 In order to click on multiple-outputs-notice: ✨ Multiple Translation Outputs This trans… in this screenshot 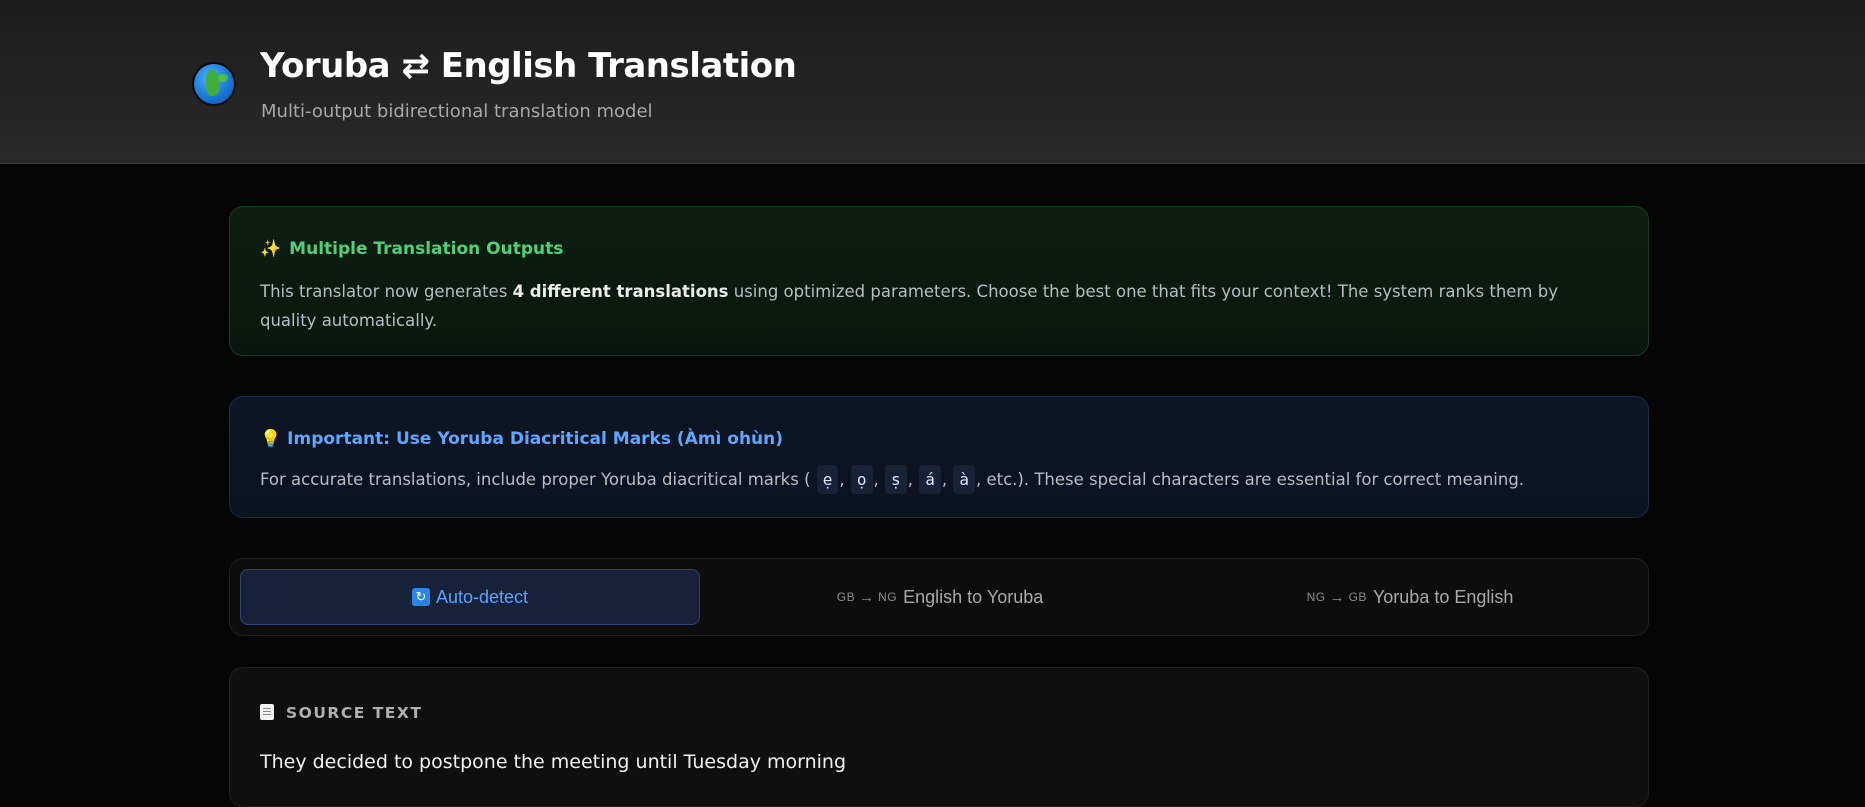, I will do `click(939, 281)`.